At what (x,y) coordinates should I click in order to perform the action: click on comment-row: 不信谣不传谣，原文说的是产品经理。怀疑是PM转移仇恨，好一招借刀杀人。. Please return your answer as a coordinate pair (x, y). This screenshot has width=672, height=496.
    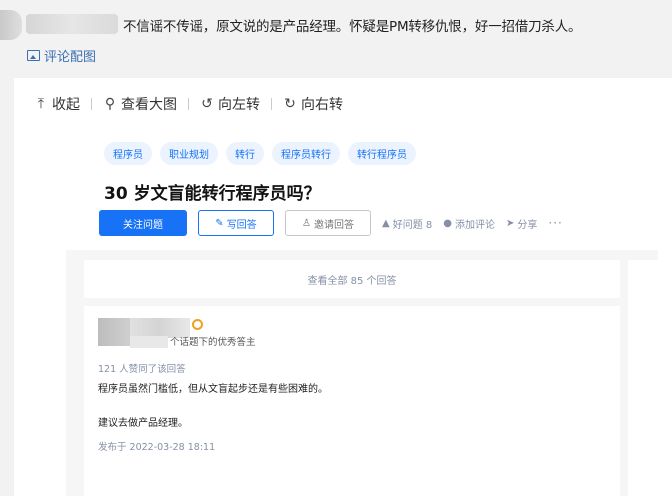
    Looking at the image, I should click on (336, 24).